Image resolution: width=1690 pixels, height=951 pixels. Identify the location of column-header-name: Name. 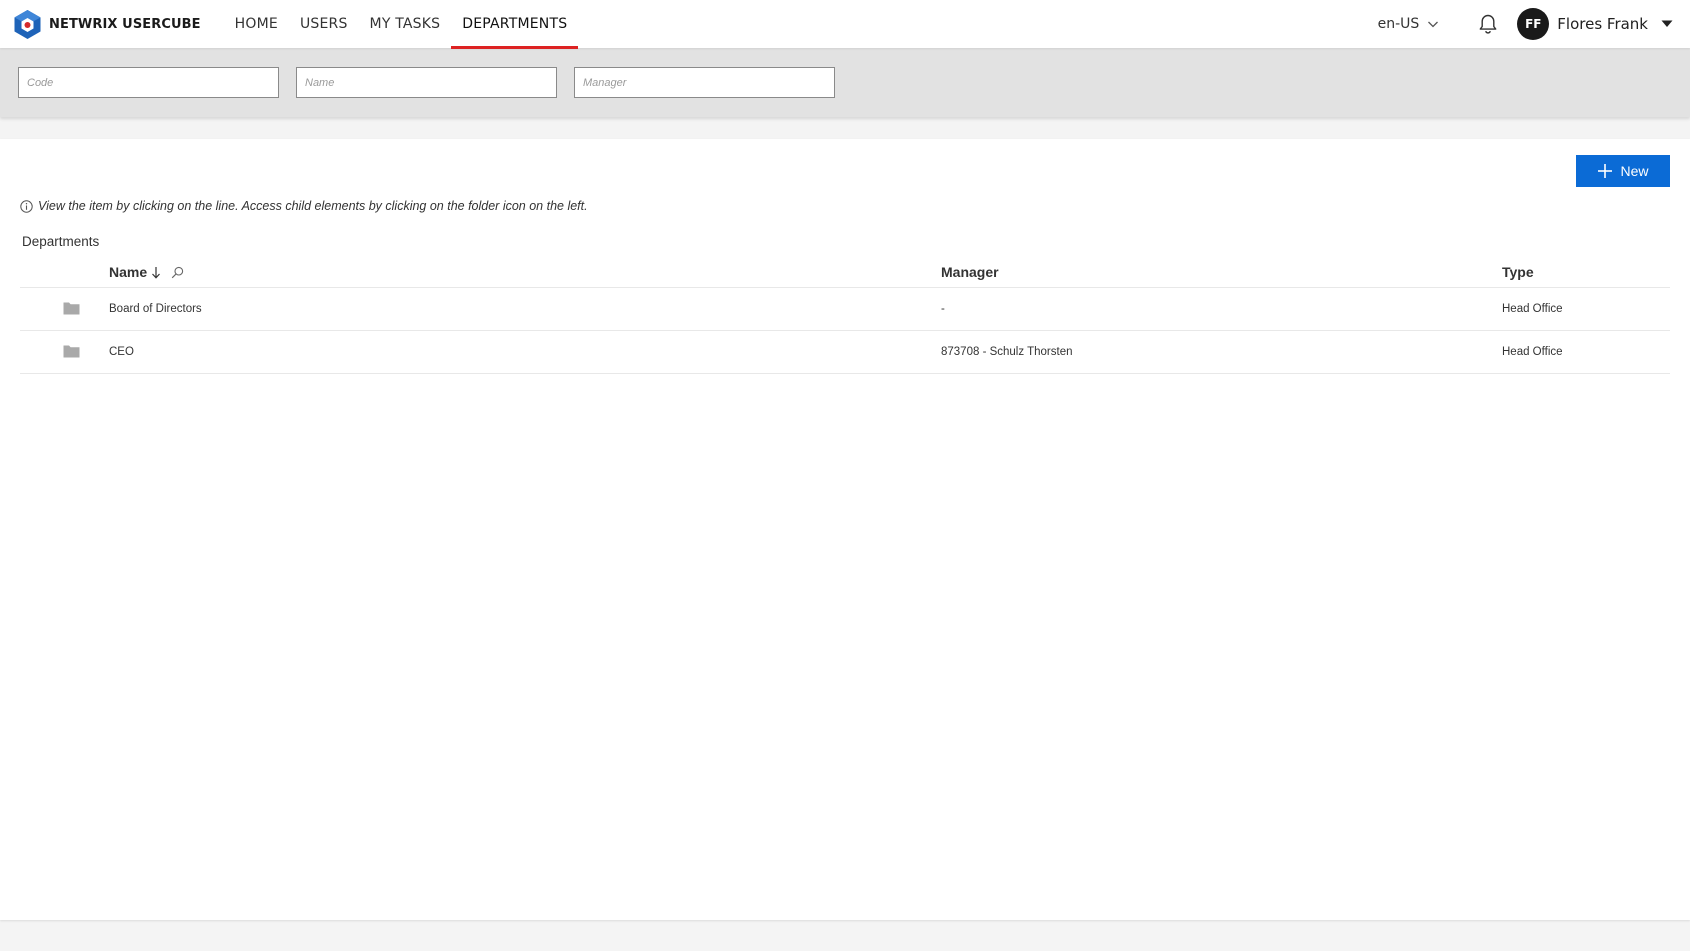
(146, 272).